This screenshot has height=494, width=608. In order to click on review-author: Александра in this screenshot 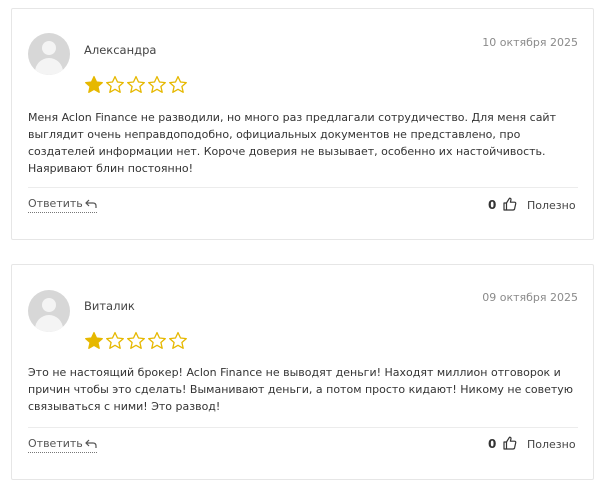, I will do `click(120, 50)`.